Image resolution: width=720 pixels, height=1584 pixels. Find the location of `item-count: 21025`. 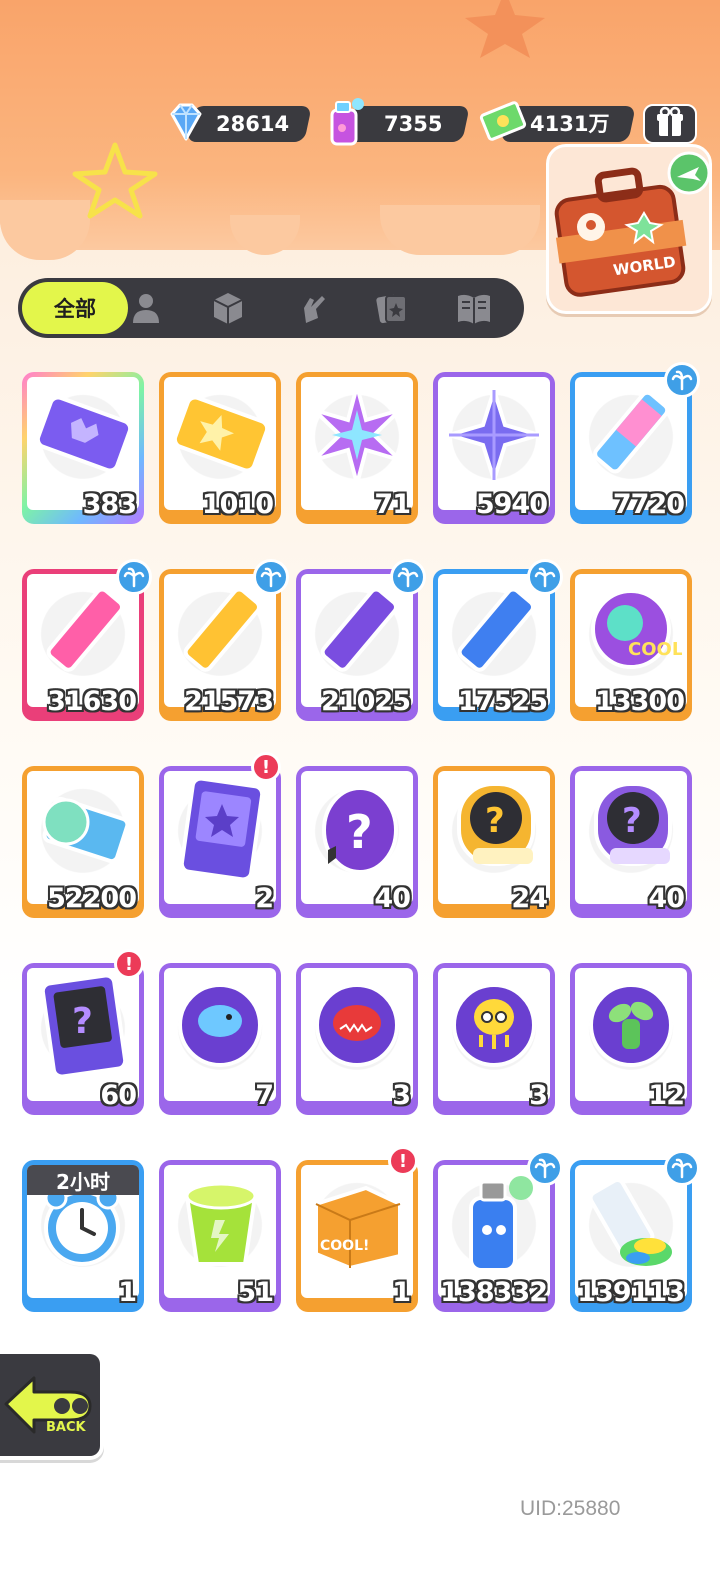

item-count: 21025 is located at coordinates (366, 701).